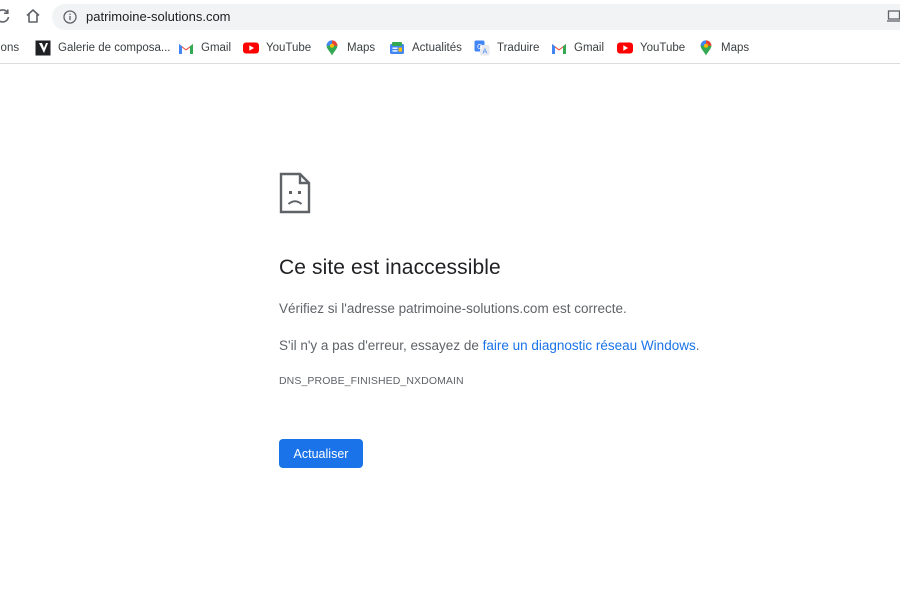  I want to click on home-icon, so click(33, 16).